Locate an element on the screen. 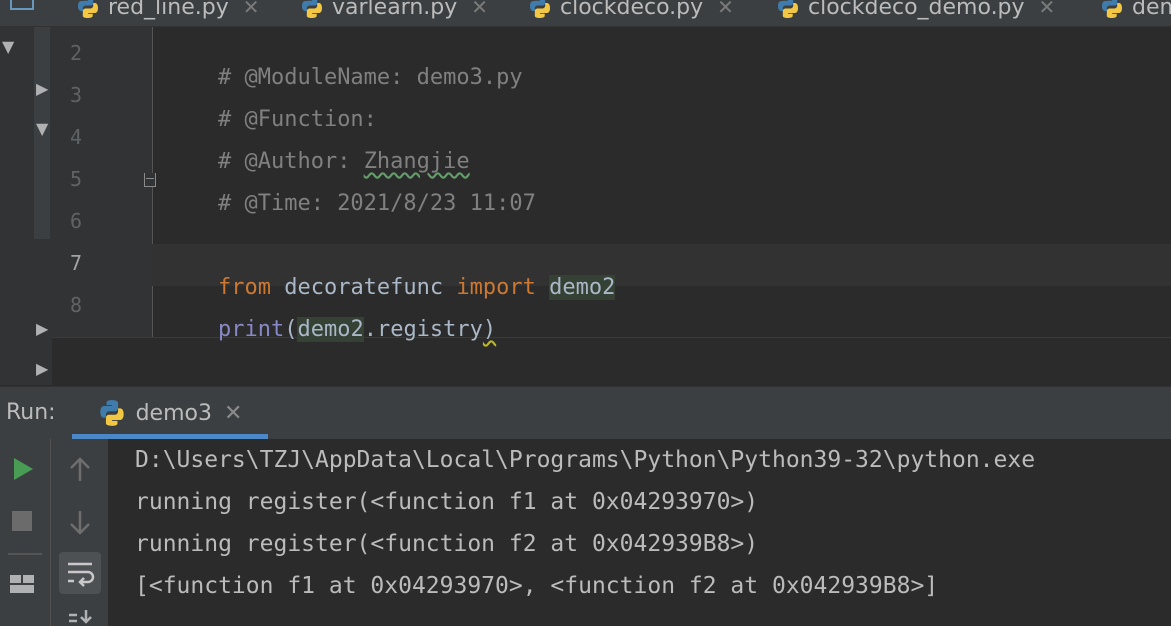 The height and width of the screenshot is (626, 1171). paren-open: ( is located at coordinates (291, 329).